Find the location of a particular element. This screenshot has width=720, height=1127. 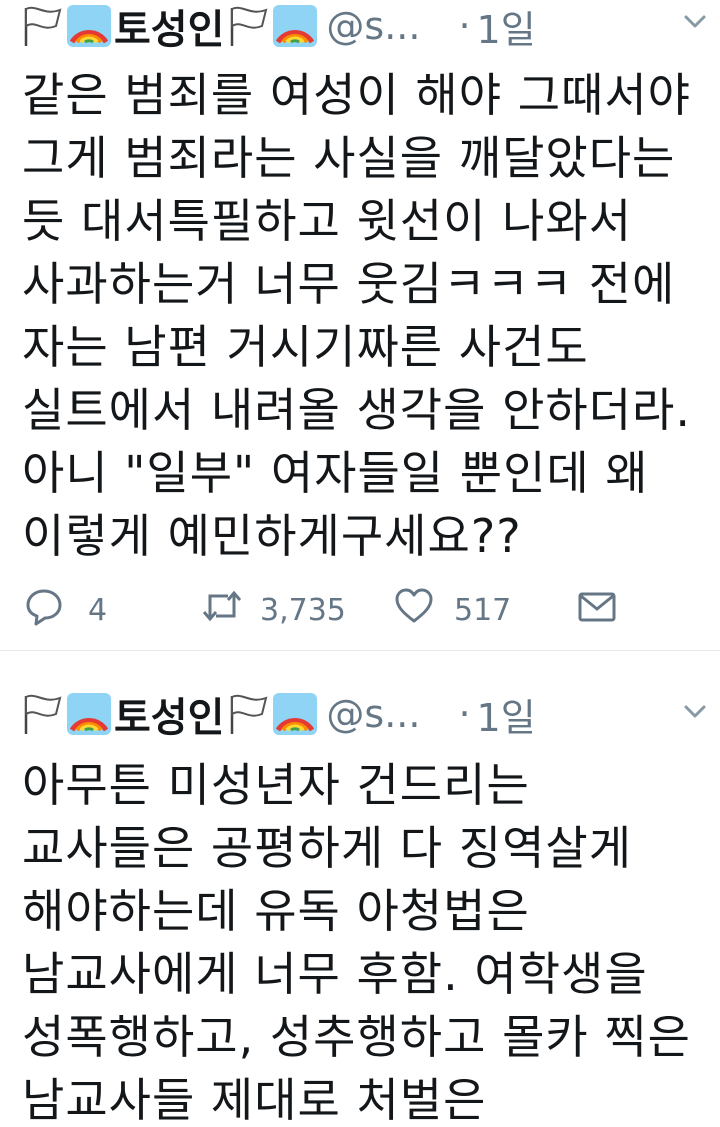

tweet-text-line: 아니 "일부" 여자들일 뿐인데 왜 is located at coordinates (335, 473).